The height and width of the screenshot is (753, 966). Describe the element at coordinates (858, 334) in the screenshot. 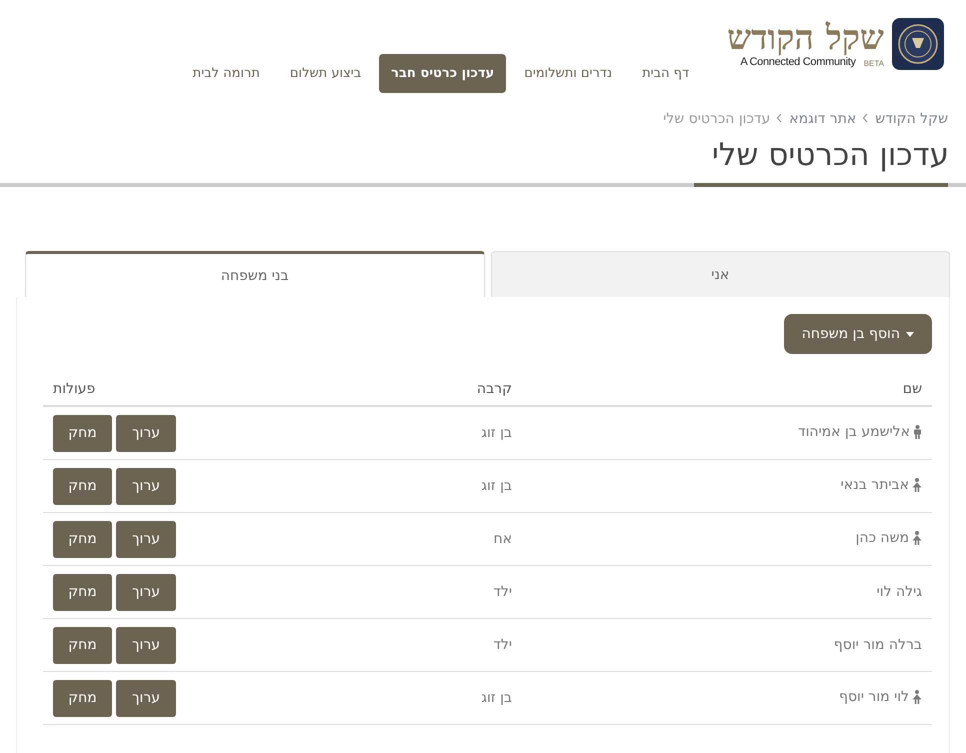

I see `add-family-member-button: הוסף בן משפחה` at that location.